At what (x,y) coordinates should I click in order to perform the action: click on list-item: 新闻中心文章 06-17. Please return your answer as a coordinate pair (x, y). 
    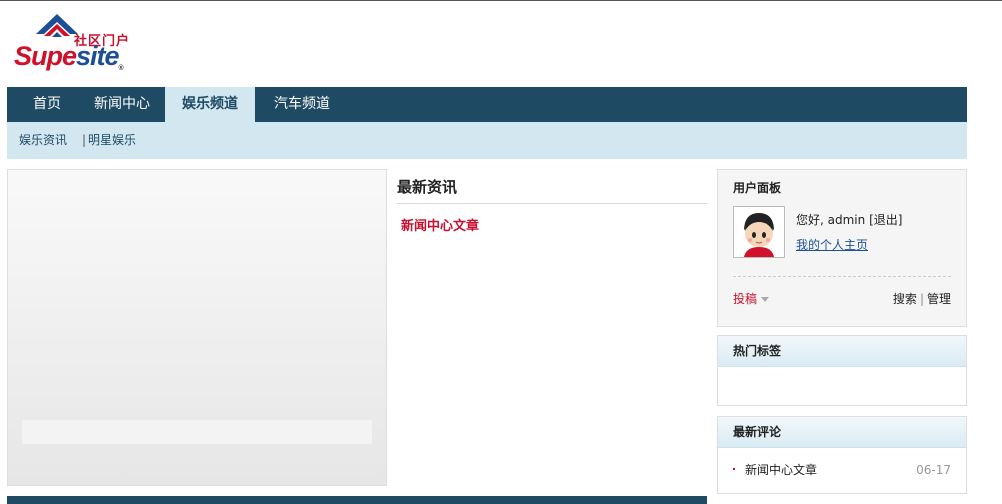
    Looking at the image, I should click on (842, 463).